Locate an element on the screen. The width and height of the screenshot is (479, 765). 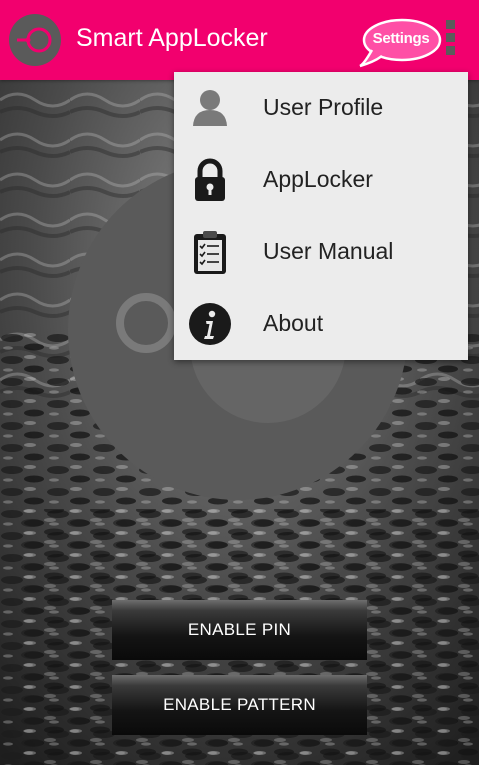
padlock-icon is located at coordinates (210, 179).